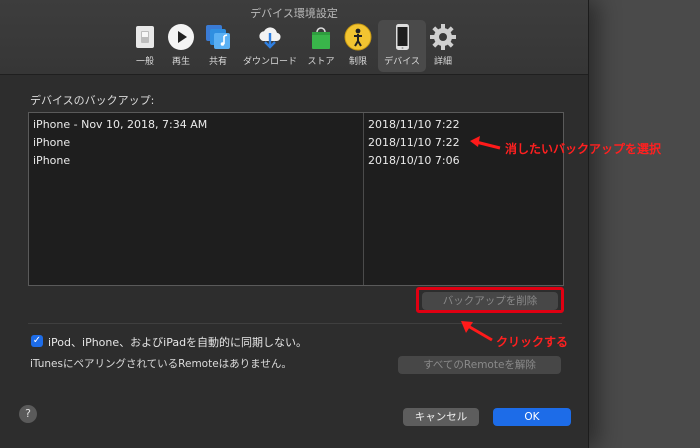 This screenshot has height=448, width=700. Describe the element at coordinates (479, 365) in the screenshot. I see `unpair-remotes-button: すべてのRemoteを解除` at that location.